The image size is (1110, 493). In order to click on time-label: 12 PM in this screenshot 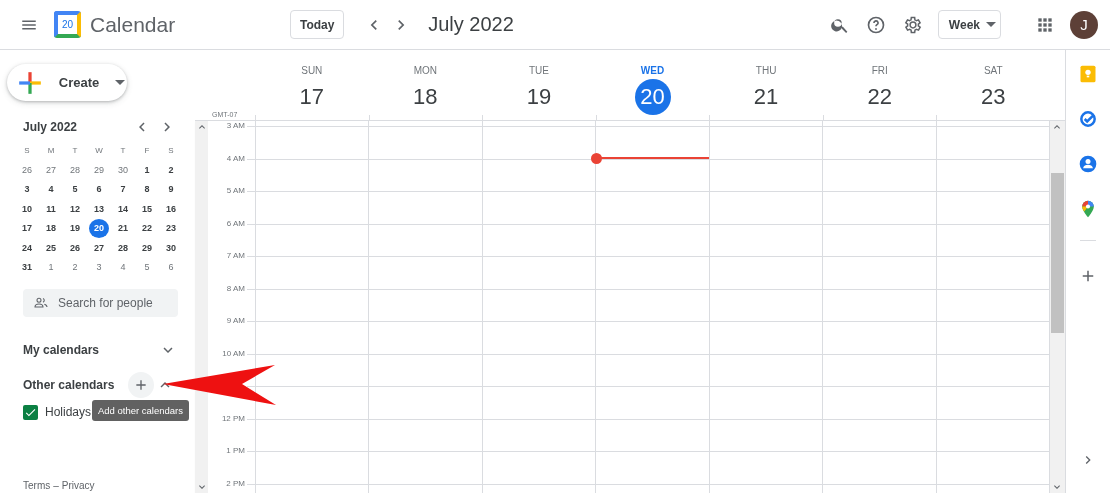, I will do `click(233, 418)`.